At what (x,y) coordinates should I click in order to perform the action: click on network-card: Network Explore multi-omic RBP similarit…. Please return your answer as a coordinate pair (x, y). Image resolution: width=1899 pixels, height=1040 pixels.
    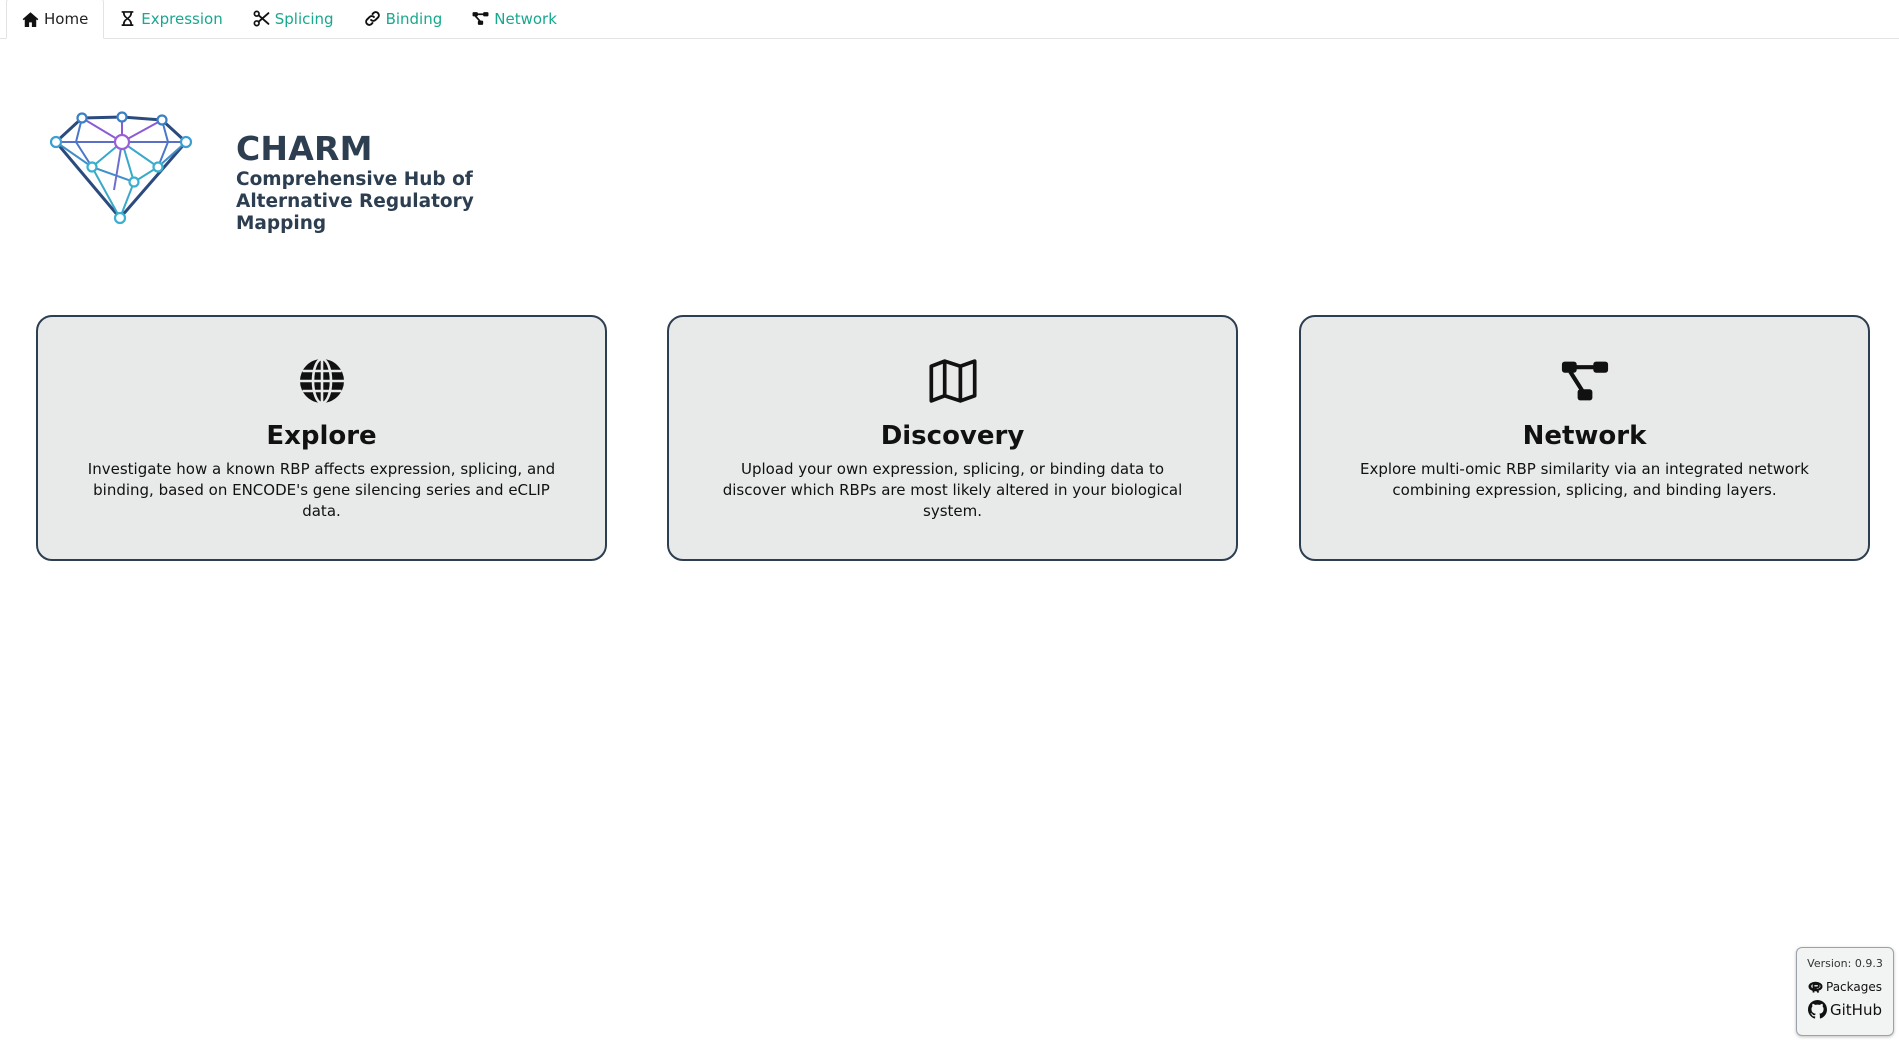
    Looking at the image, I should click on (1584, 438).